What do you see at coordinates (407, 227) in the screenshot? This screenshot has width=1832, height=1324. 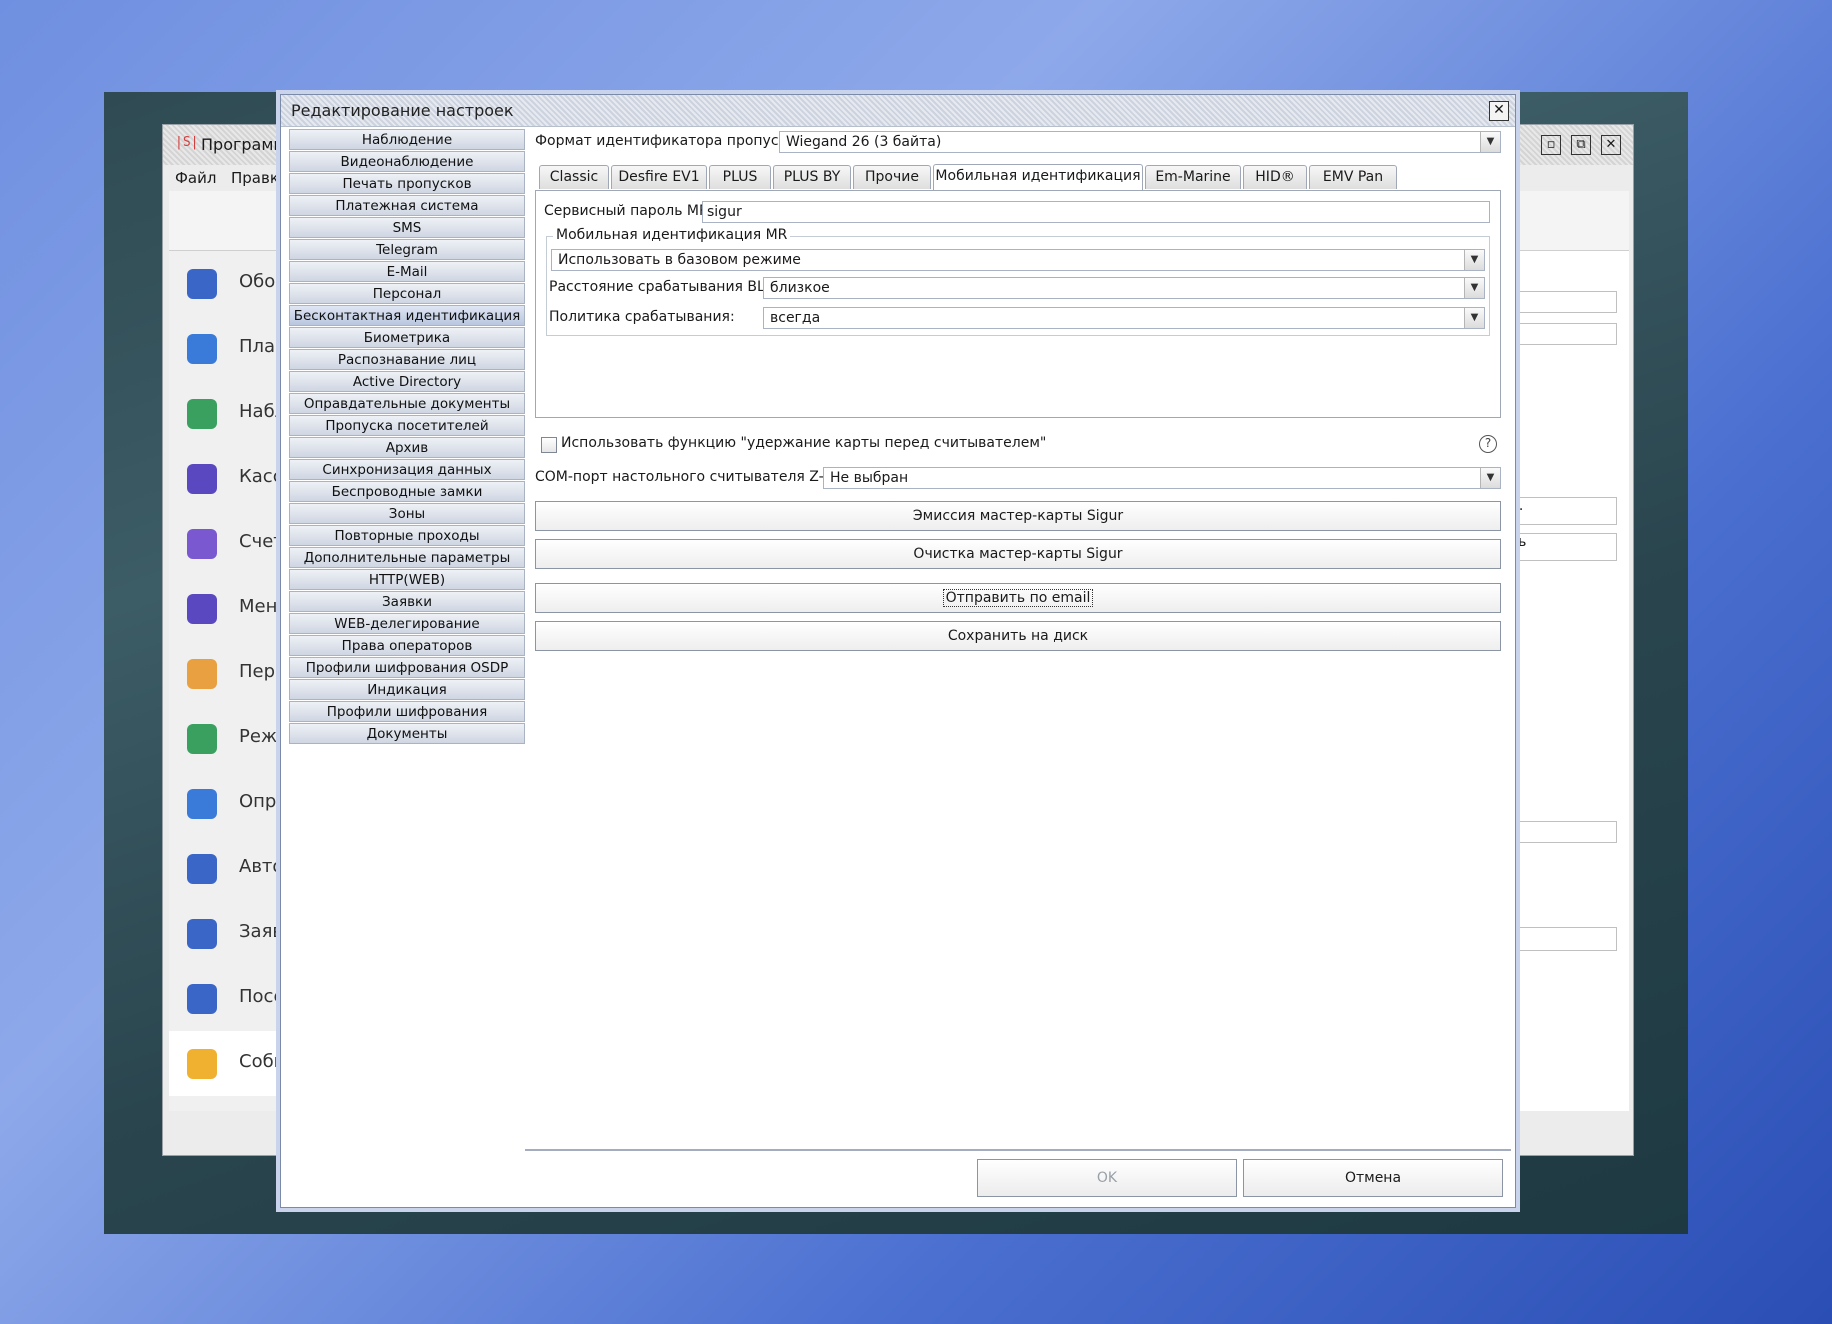 I see `section-item: SMS` at bounding box center [407, 227].